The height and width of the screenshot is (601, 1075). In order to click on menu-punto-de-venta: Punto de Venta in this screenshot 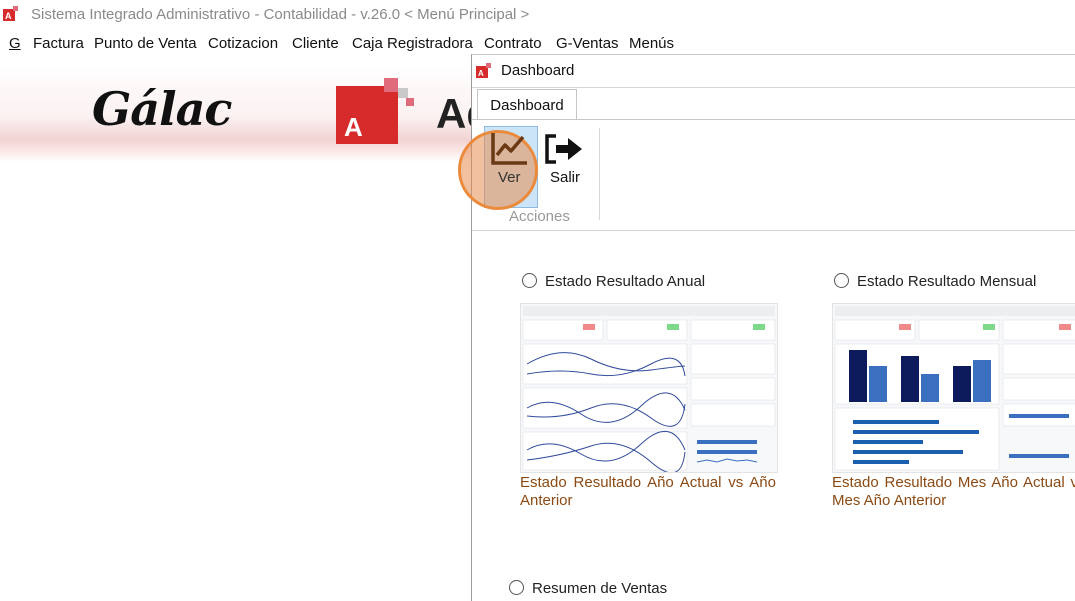, I will do `click(145, 43)`.